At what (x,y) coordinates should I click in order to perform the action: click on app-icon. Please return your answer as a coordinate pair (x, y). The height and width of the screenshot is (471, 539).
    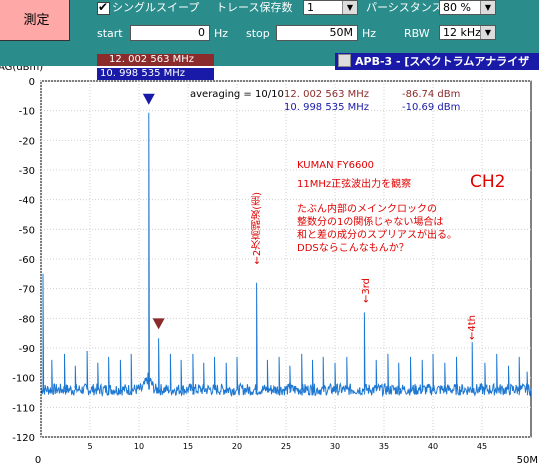
    Looking at the image, I should click on (344, 60).